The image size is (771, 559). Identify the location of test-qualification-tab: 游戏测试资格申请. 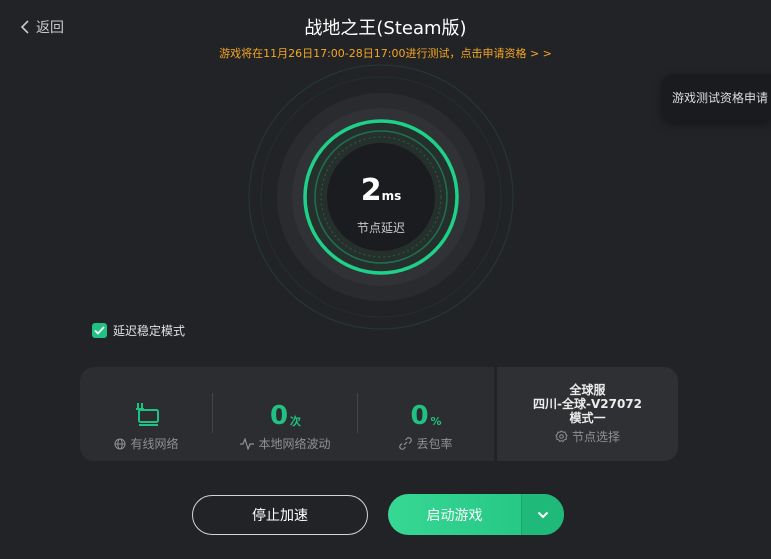
(716, 97).